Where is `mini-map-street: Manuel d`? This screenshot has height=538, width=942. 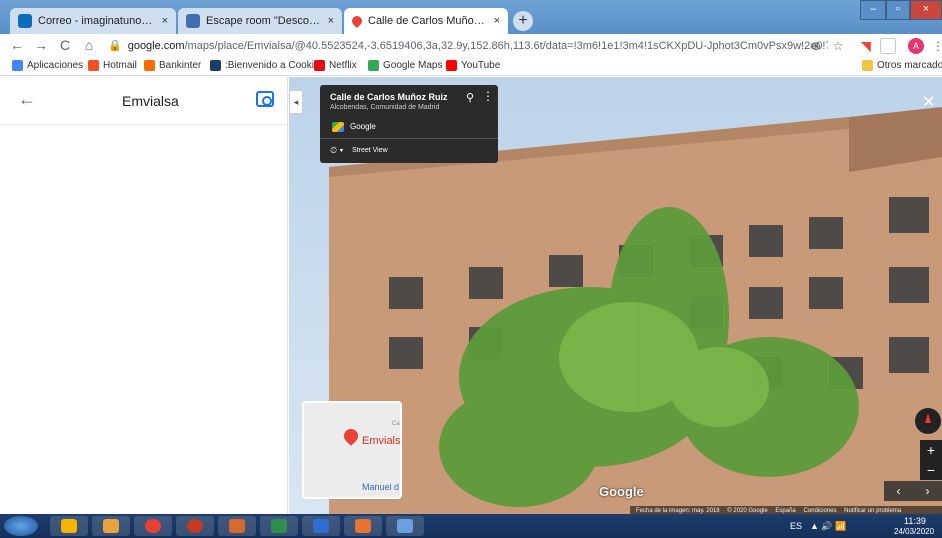 mini-map-street: Manuel d is located at coordinates (381, 487).